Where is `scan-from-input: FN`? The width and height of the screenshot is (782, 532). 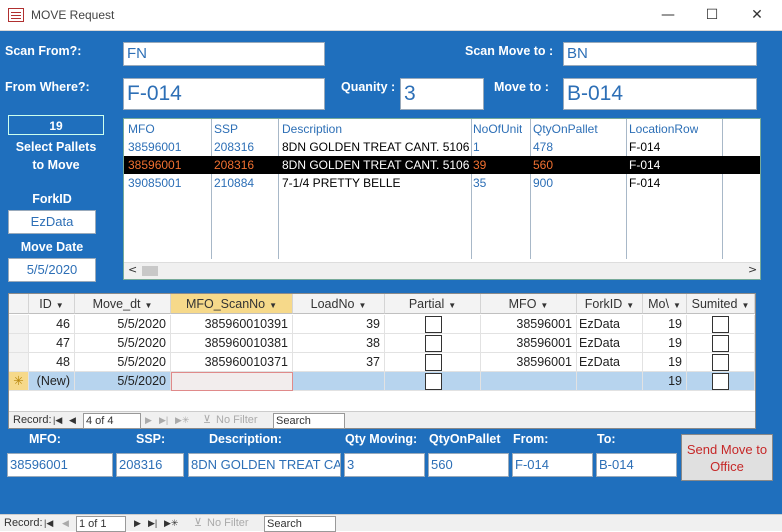 scan-from-input: FN is located at coordinates (224, 54).